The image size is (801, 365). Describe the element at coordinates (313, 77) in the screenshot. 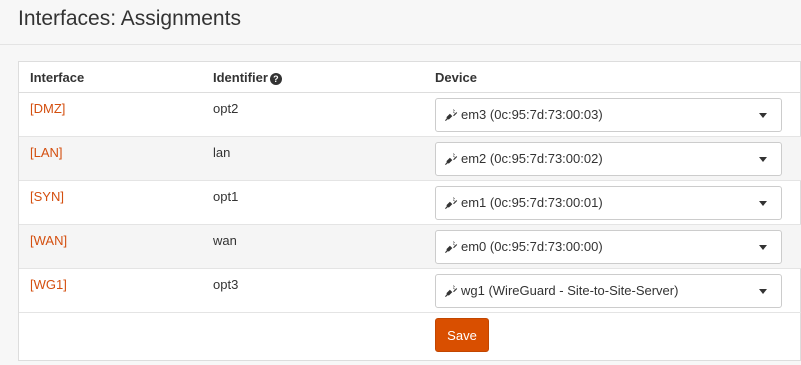

I see `column-header-identifier: Identifier?` at that location.